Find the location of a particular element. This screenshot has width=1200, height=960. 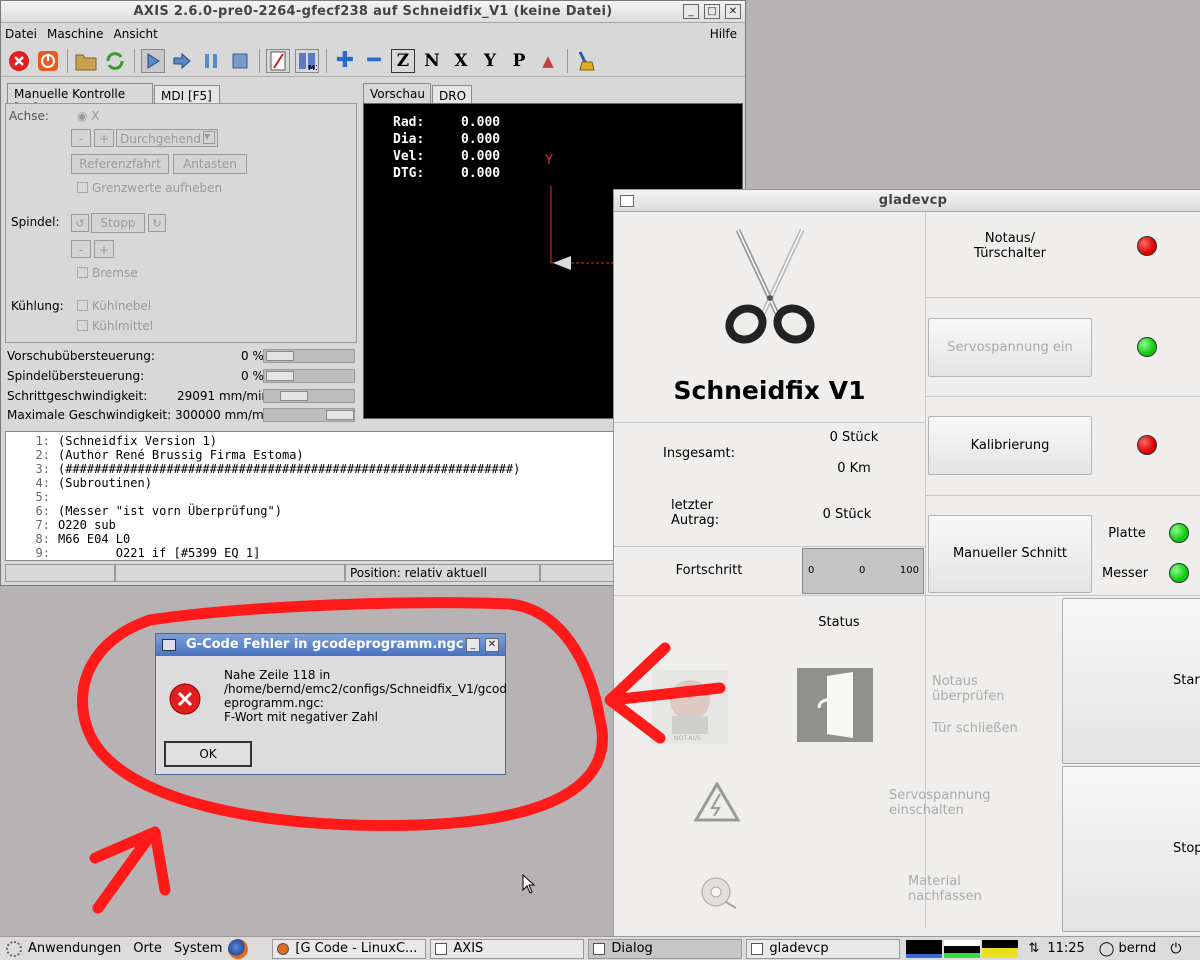

zoom-out-icon: ━ is located at coordinates (374, 60).